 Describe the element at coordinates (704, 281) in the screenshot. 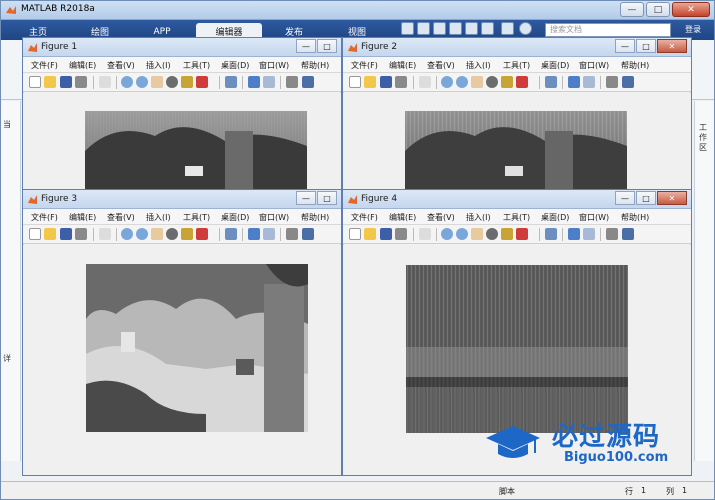

I see `workspace-panel: 工作区` at that location.